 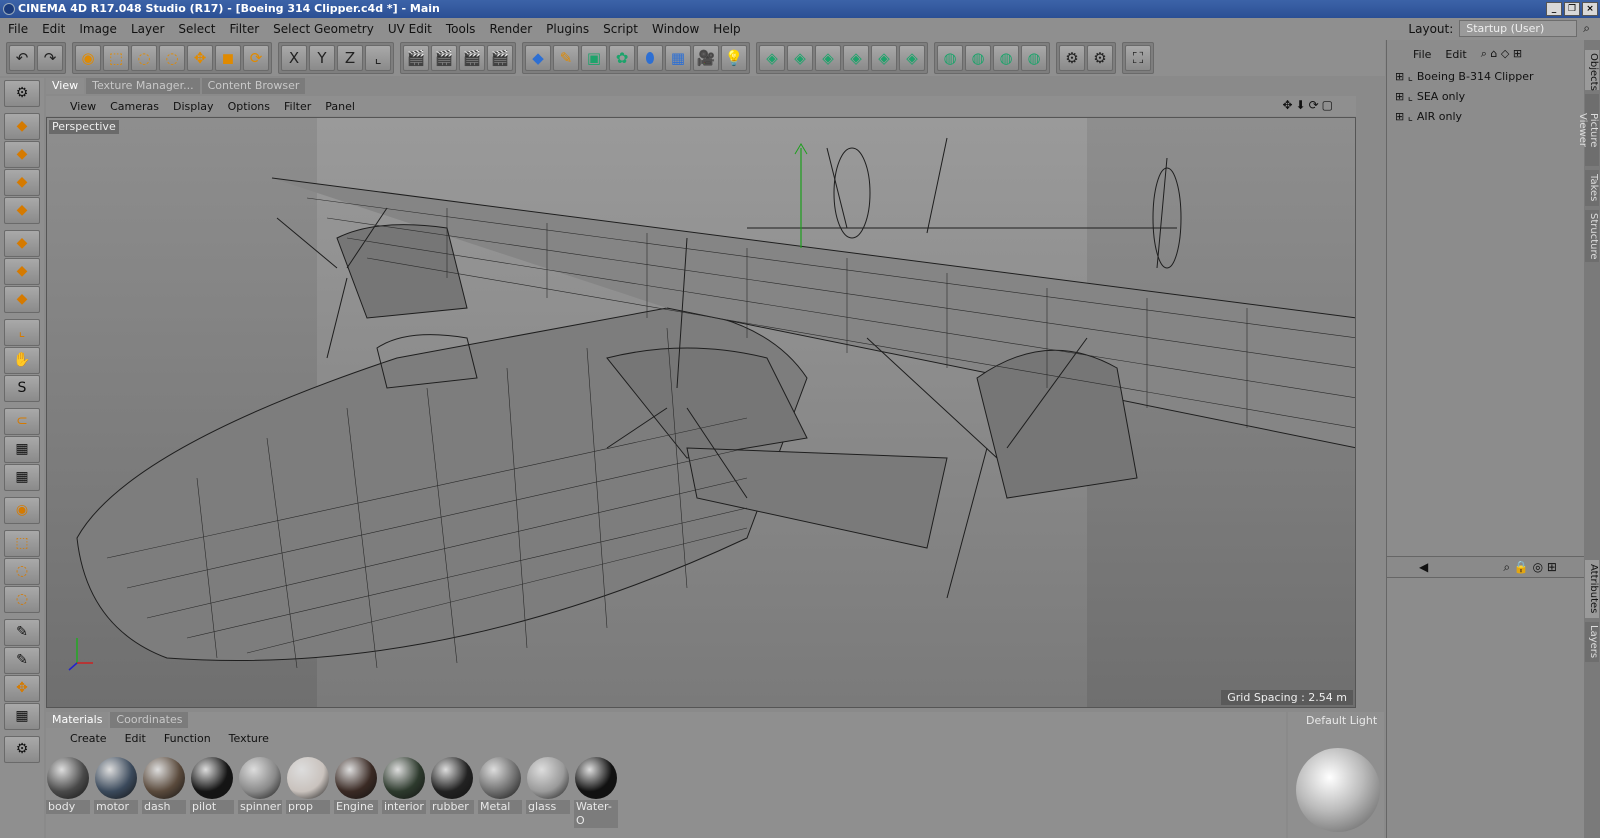 What do you see at coordinates (566, 58) in the screenshot?
I see `pen-spline-icon: ✎` at bounding box center [566, 58].